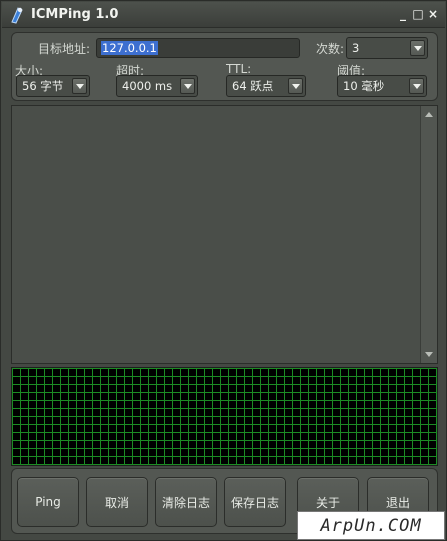 Image resolution: width=447 pixels, height=541 pixels. What do you see at coordinates (330, 49) in the screenshot?
I see `count-label: 次数:` at bounding box center [330, 49].